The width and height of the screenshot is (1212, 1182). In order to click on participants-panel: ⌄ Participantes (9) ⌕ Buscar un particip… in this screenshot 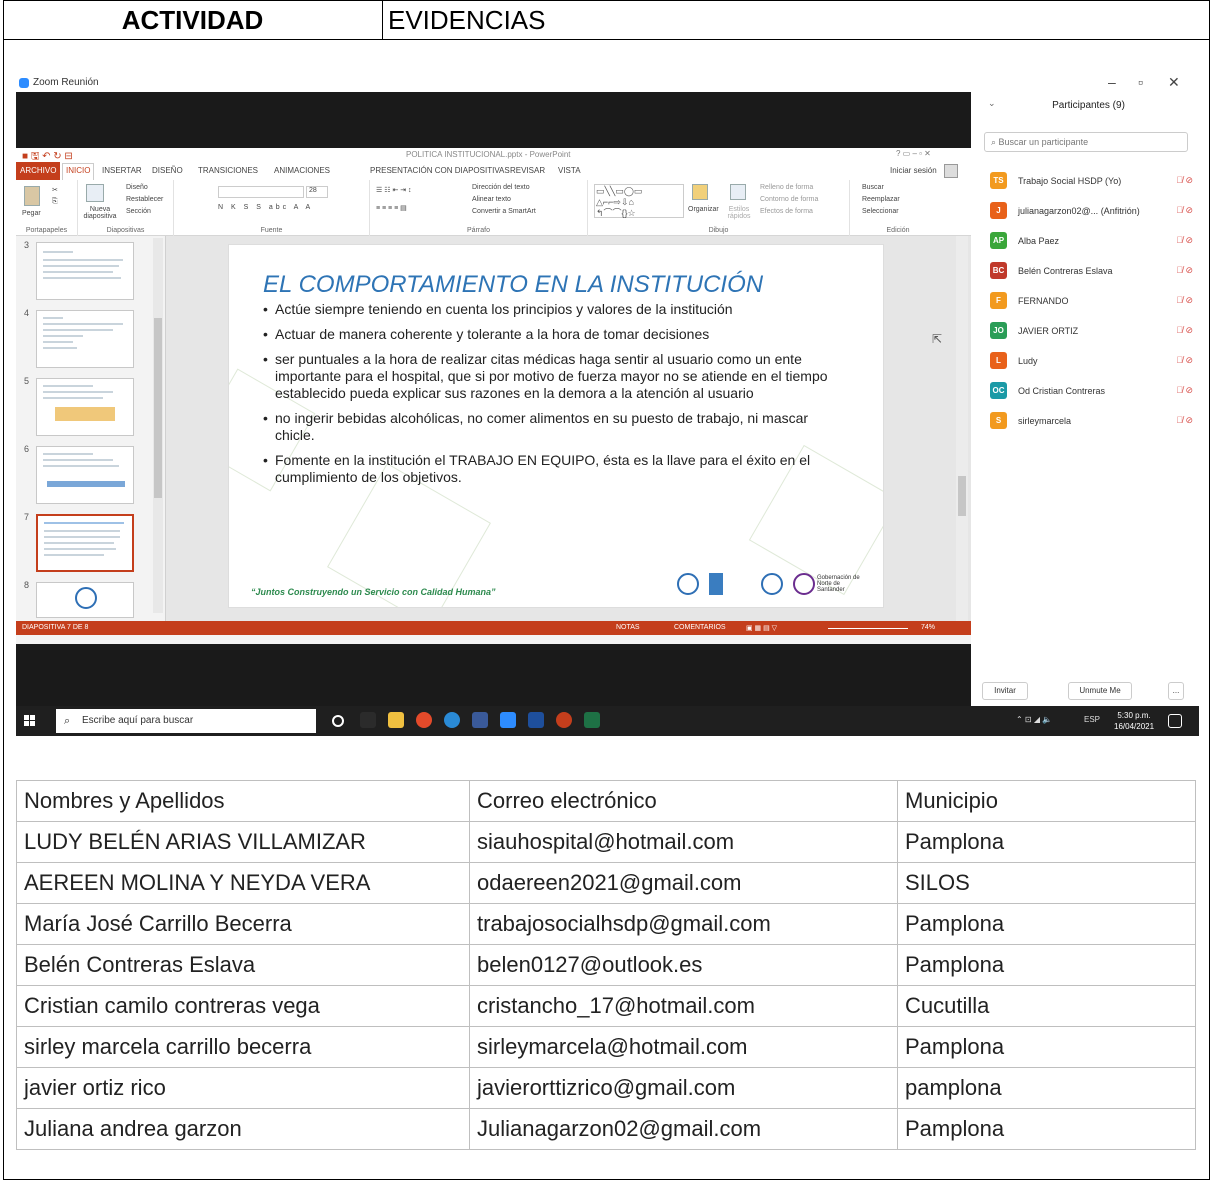, I will do `click(1088, 399)`.